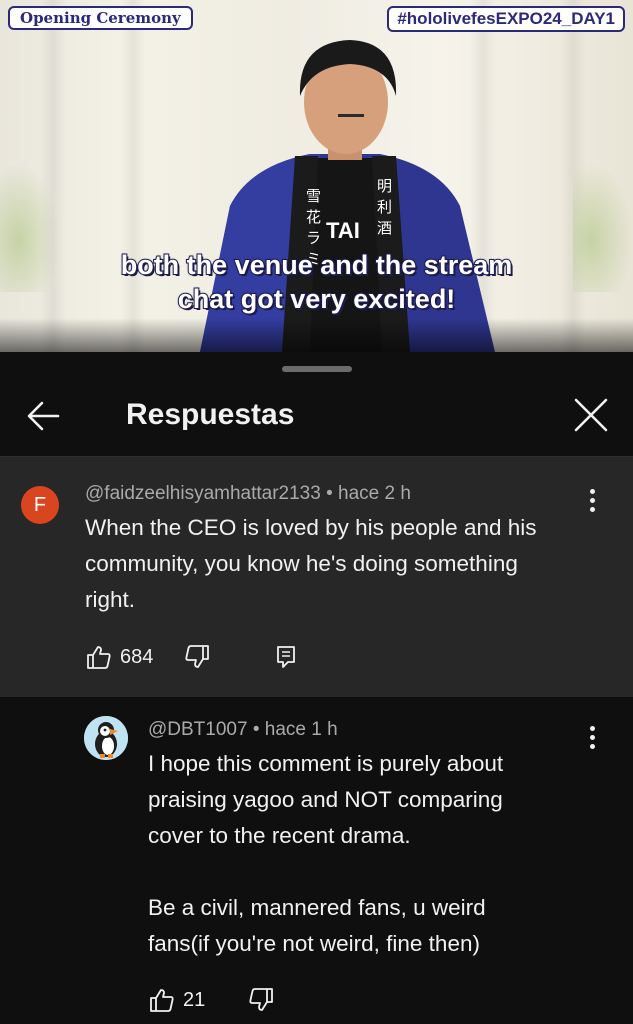  I want to click on back-button, so click(44, 416).